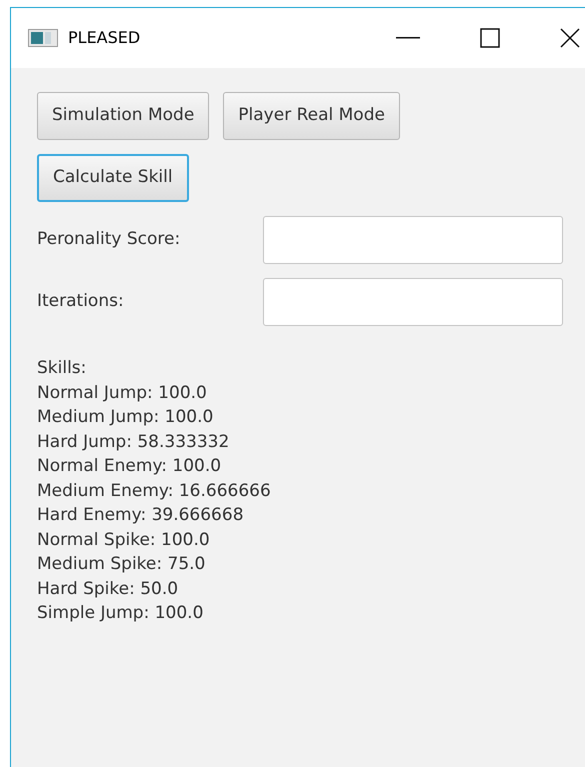 Image resolution: width=585 pixels, height=767 pixels. I want to click on mode-button: Simulation Mode, so click(123, 116).